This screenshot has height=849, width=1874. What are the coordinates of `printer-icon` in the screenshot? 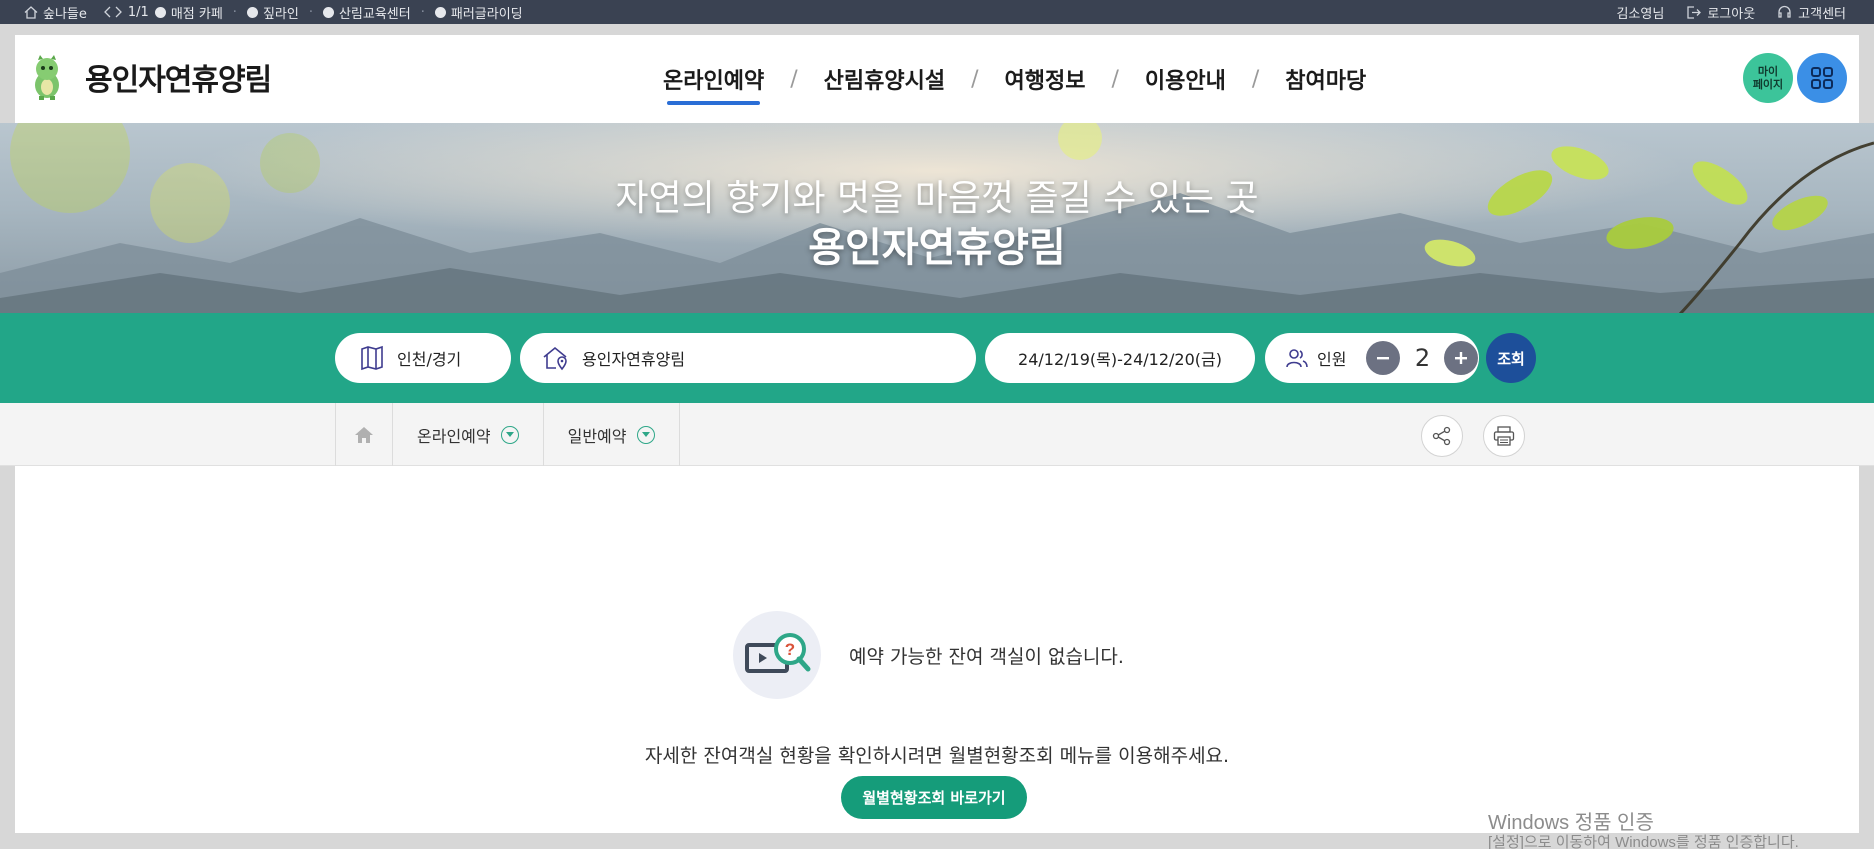 It's located at (1504, 436).